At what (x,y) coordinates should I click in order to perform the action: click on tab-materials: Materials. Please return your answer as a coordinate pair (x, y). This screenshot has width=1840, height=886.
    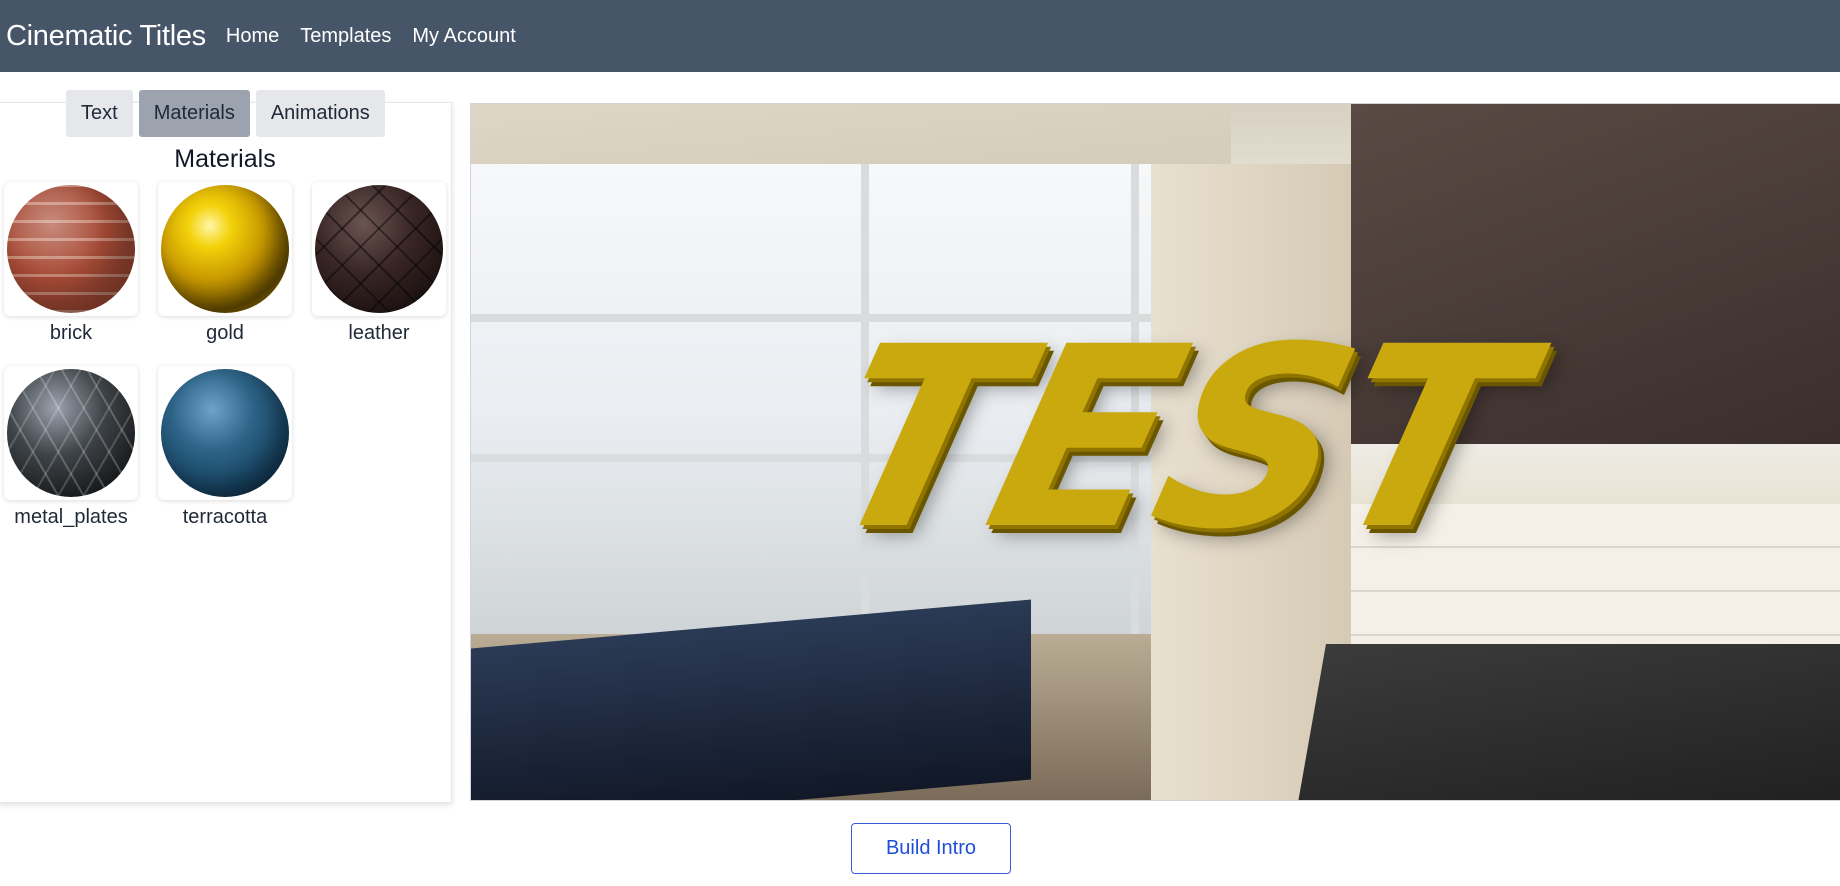
    Looking at the image, I should click on (194, 113).